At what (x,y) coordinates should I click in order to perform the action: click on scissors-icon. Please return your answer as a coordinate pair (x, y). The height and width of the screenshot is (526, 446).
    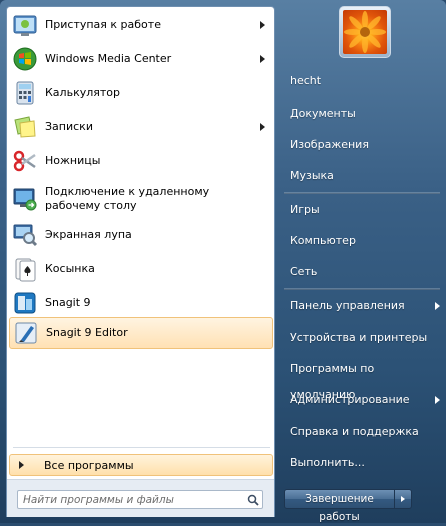
    Looking at the image, I should click on (25, 161).